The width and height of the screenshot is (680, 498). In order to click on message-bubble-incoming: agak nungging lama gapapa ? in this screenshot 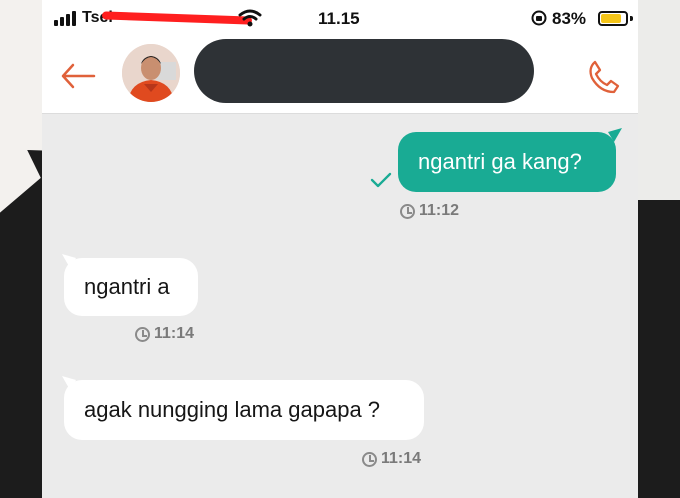, I will do `click(244, 410)`.